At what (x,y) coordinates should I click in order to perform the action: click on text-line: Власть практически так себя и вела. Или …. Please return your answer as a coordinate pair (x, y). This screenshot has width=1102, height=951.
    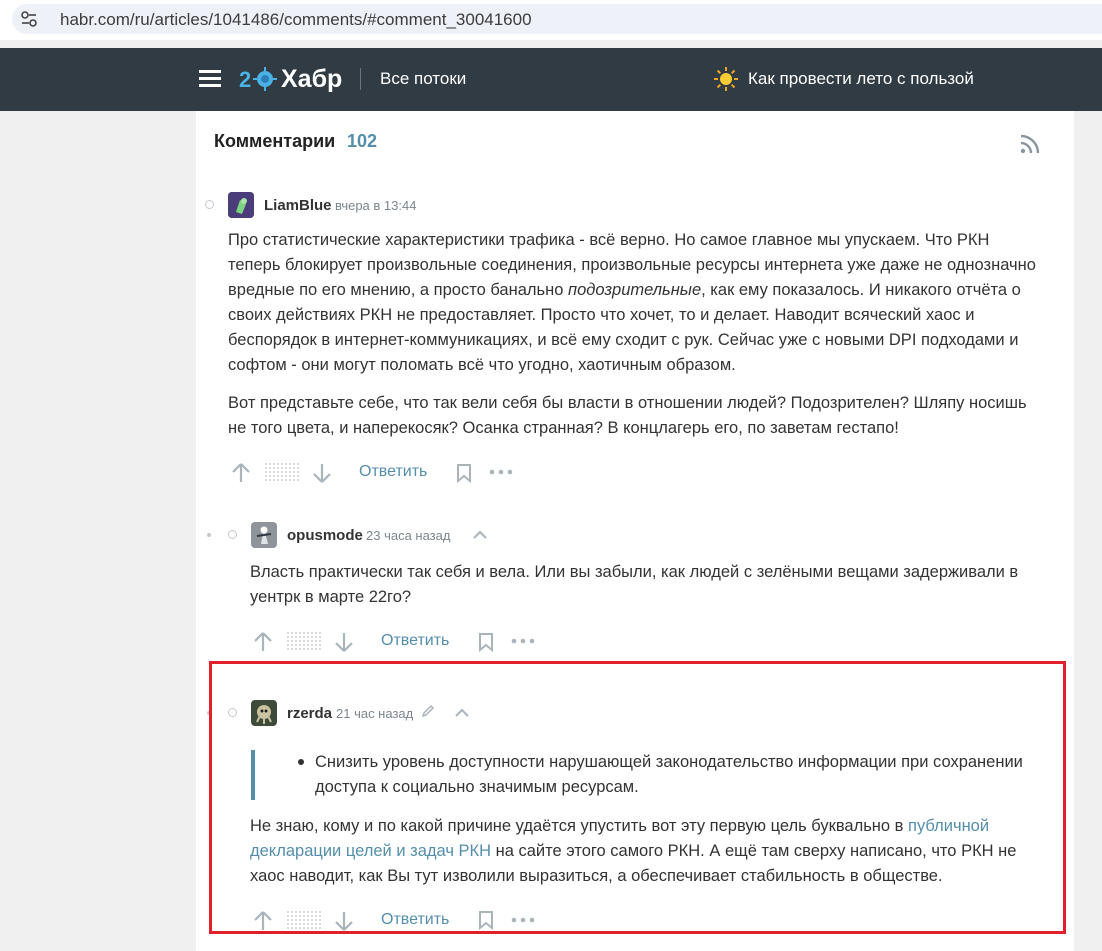
    Looking at the image, I should click on (634, 572).